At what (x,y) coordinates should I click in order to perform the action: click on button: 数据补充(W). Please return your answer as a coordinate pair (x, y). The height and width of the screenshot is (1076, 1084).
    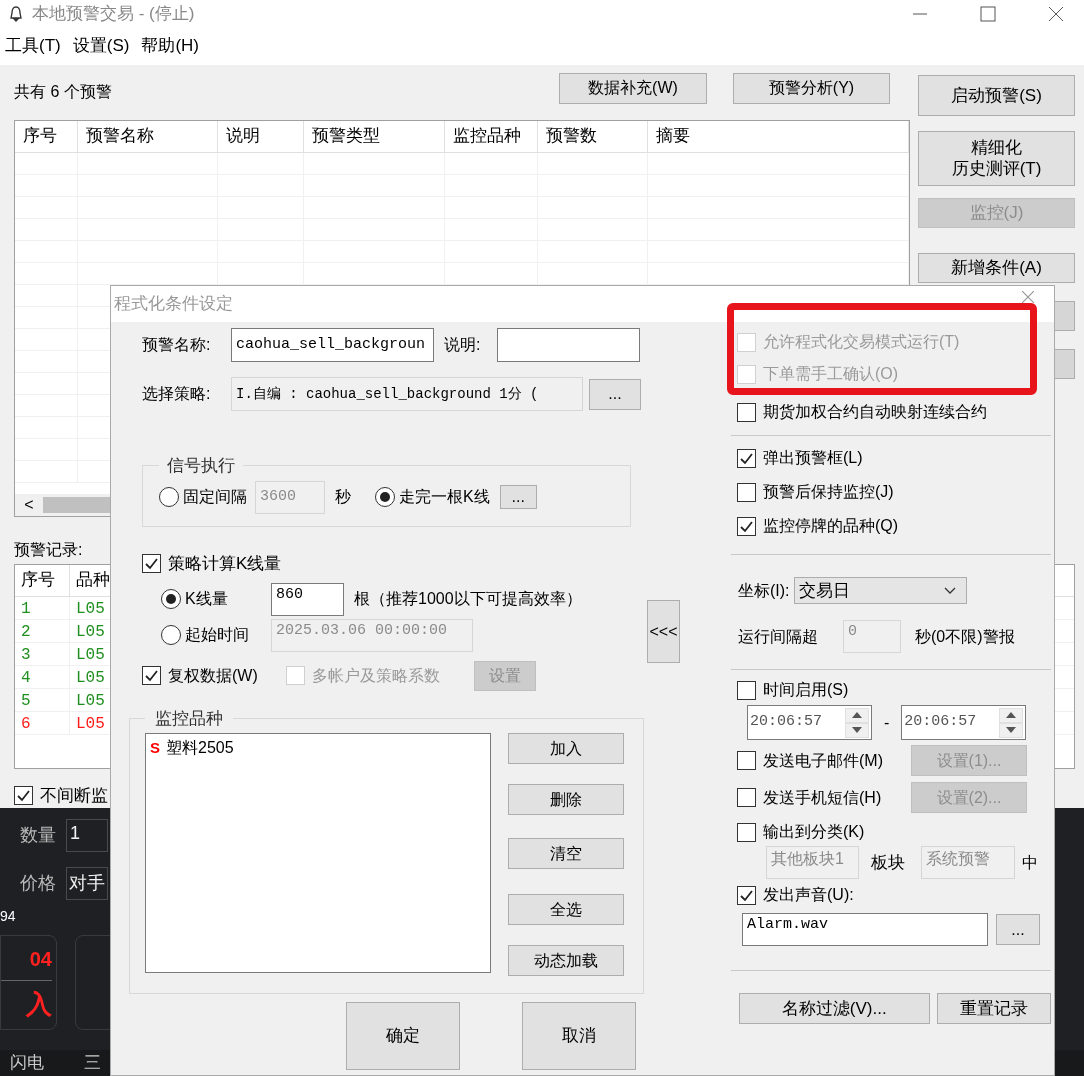
    Looking at the image, I should click on (633, 88).